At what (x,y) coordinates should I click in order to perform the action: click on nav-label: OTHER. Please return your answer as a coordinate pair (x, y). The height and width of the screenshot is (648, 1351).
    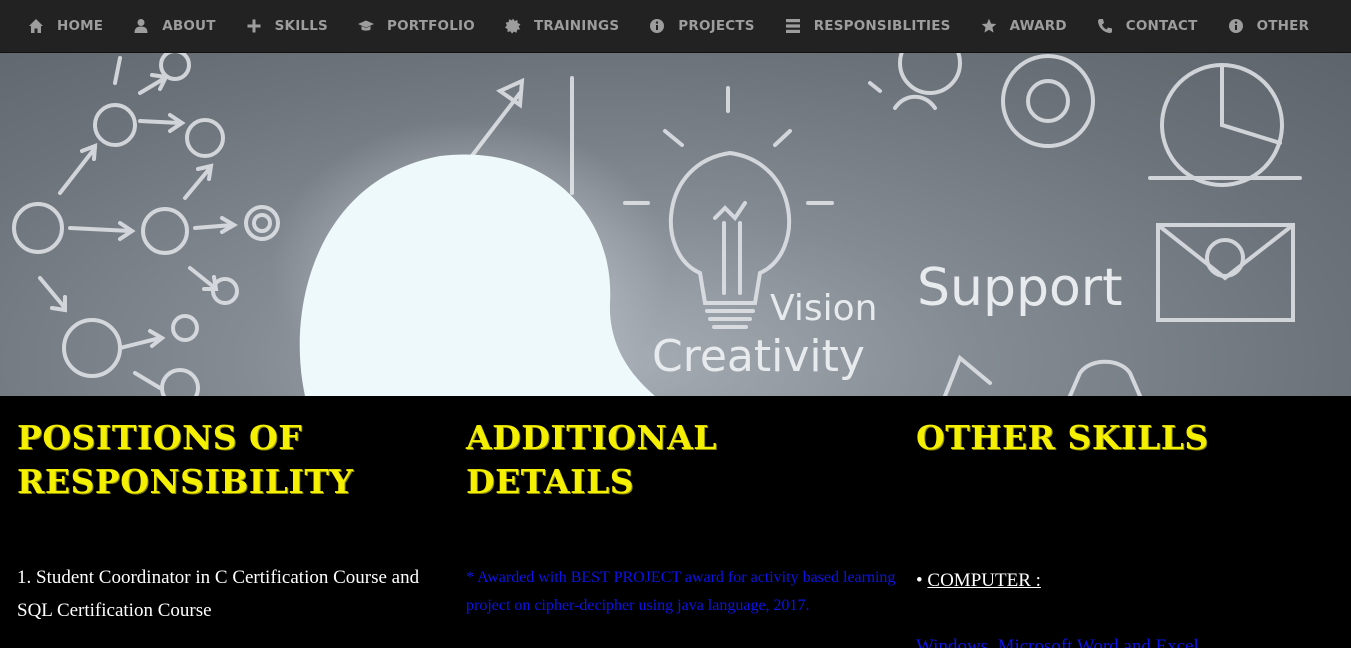
    Looking at the image, I should click on (1283, 26).